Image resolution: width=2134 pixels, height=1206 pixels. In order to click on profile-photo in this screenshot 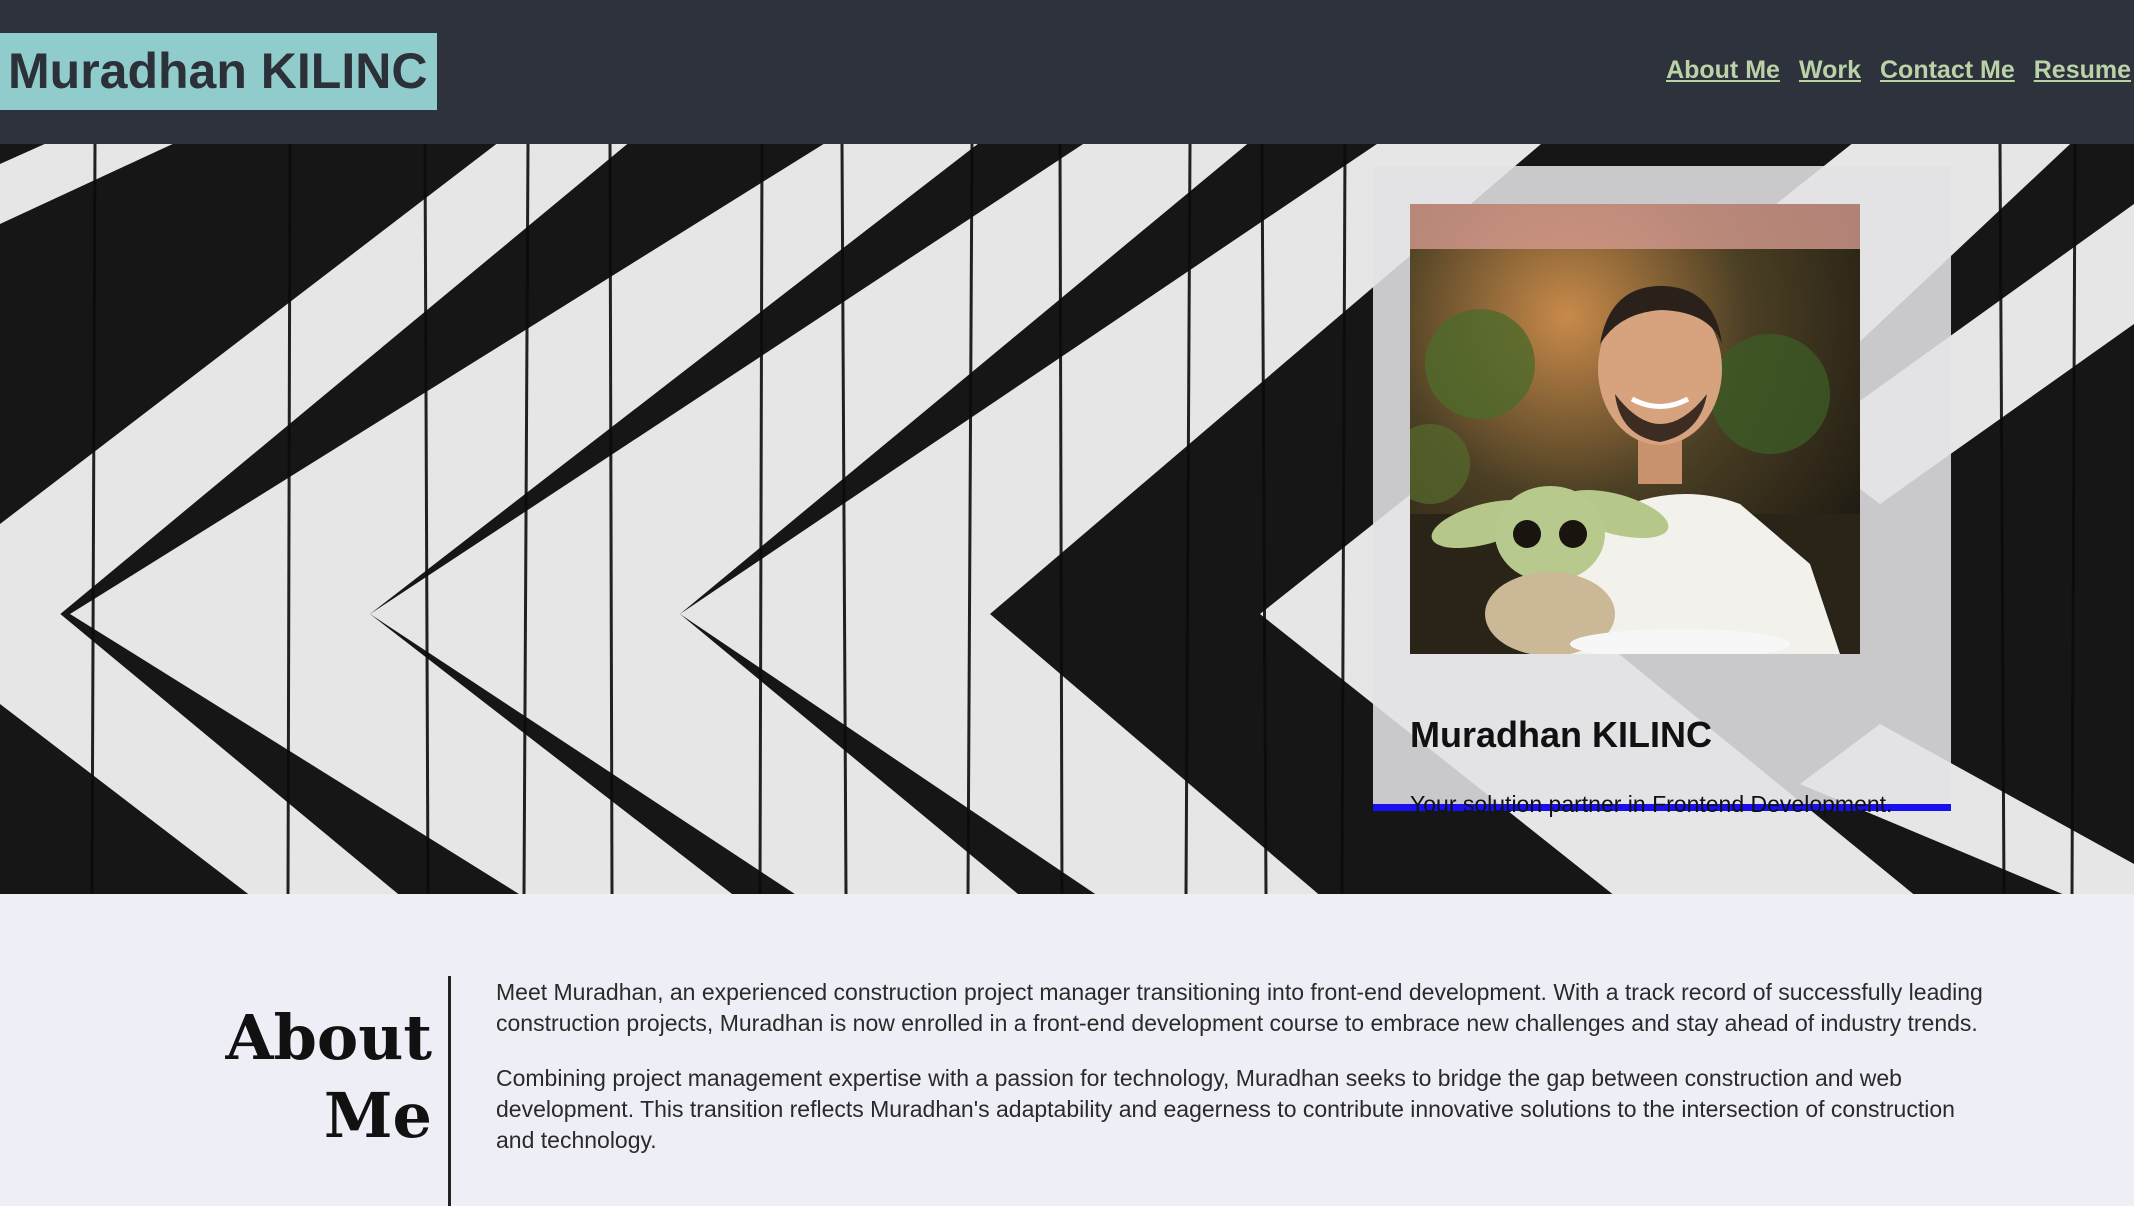, I will do `click(1635, 429)`.